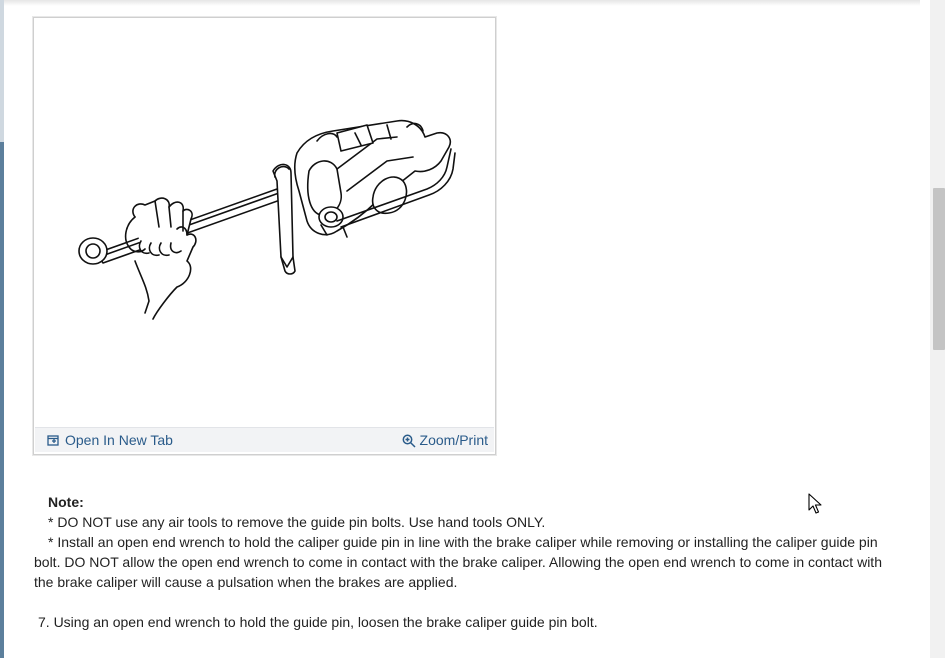 The width and height of the screenshot is (945, 658). Describe the element at coordinates (264, 439) in the screenshot. I see `figure-toolbar: Open In New Tab Zoom/Print` at that location.